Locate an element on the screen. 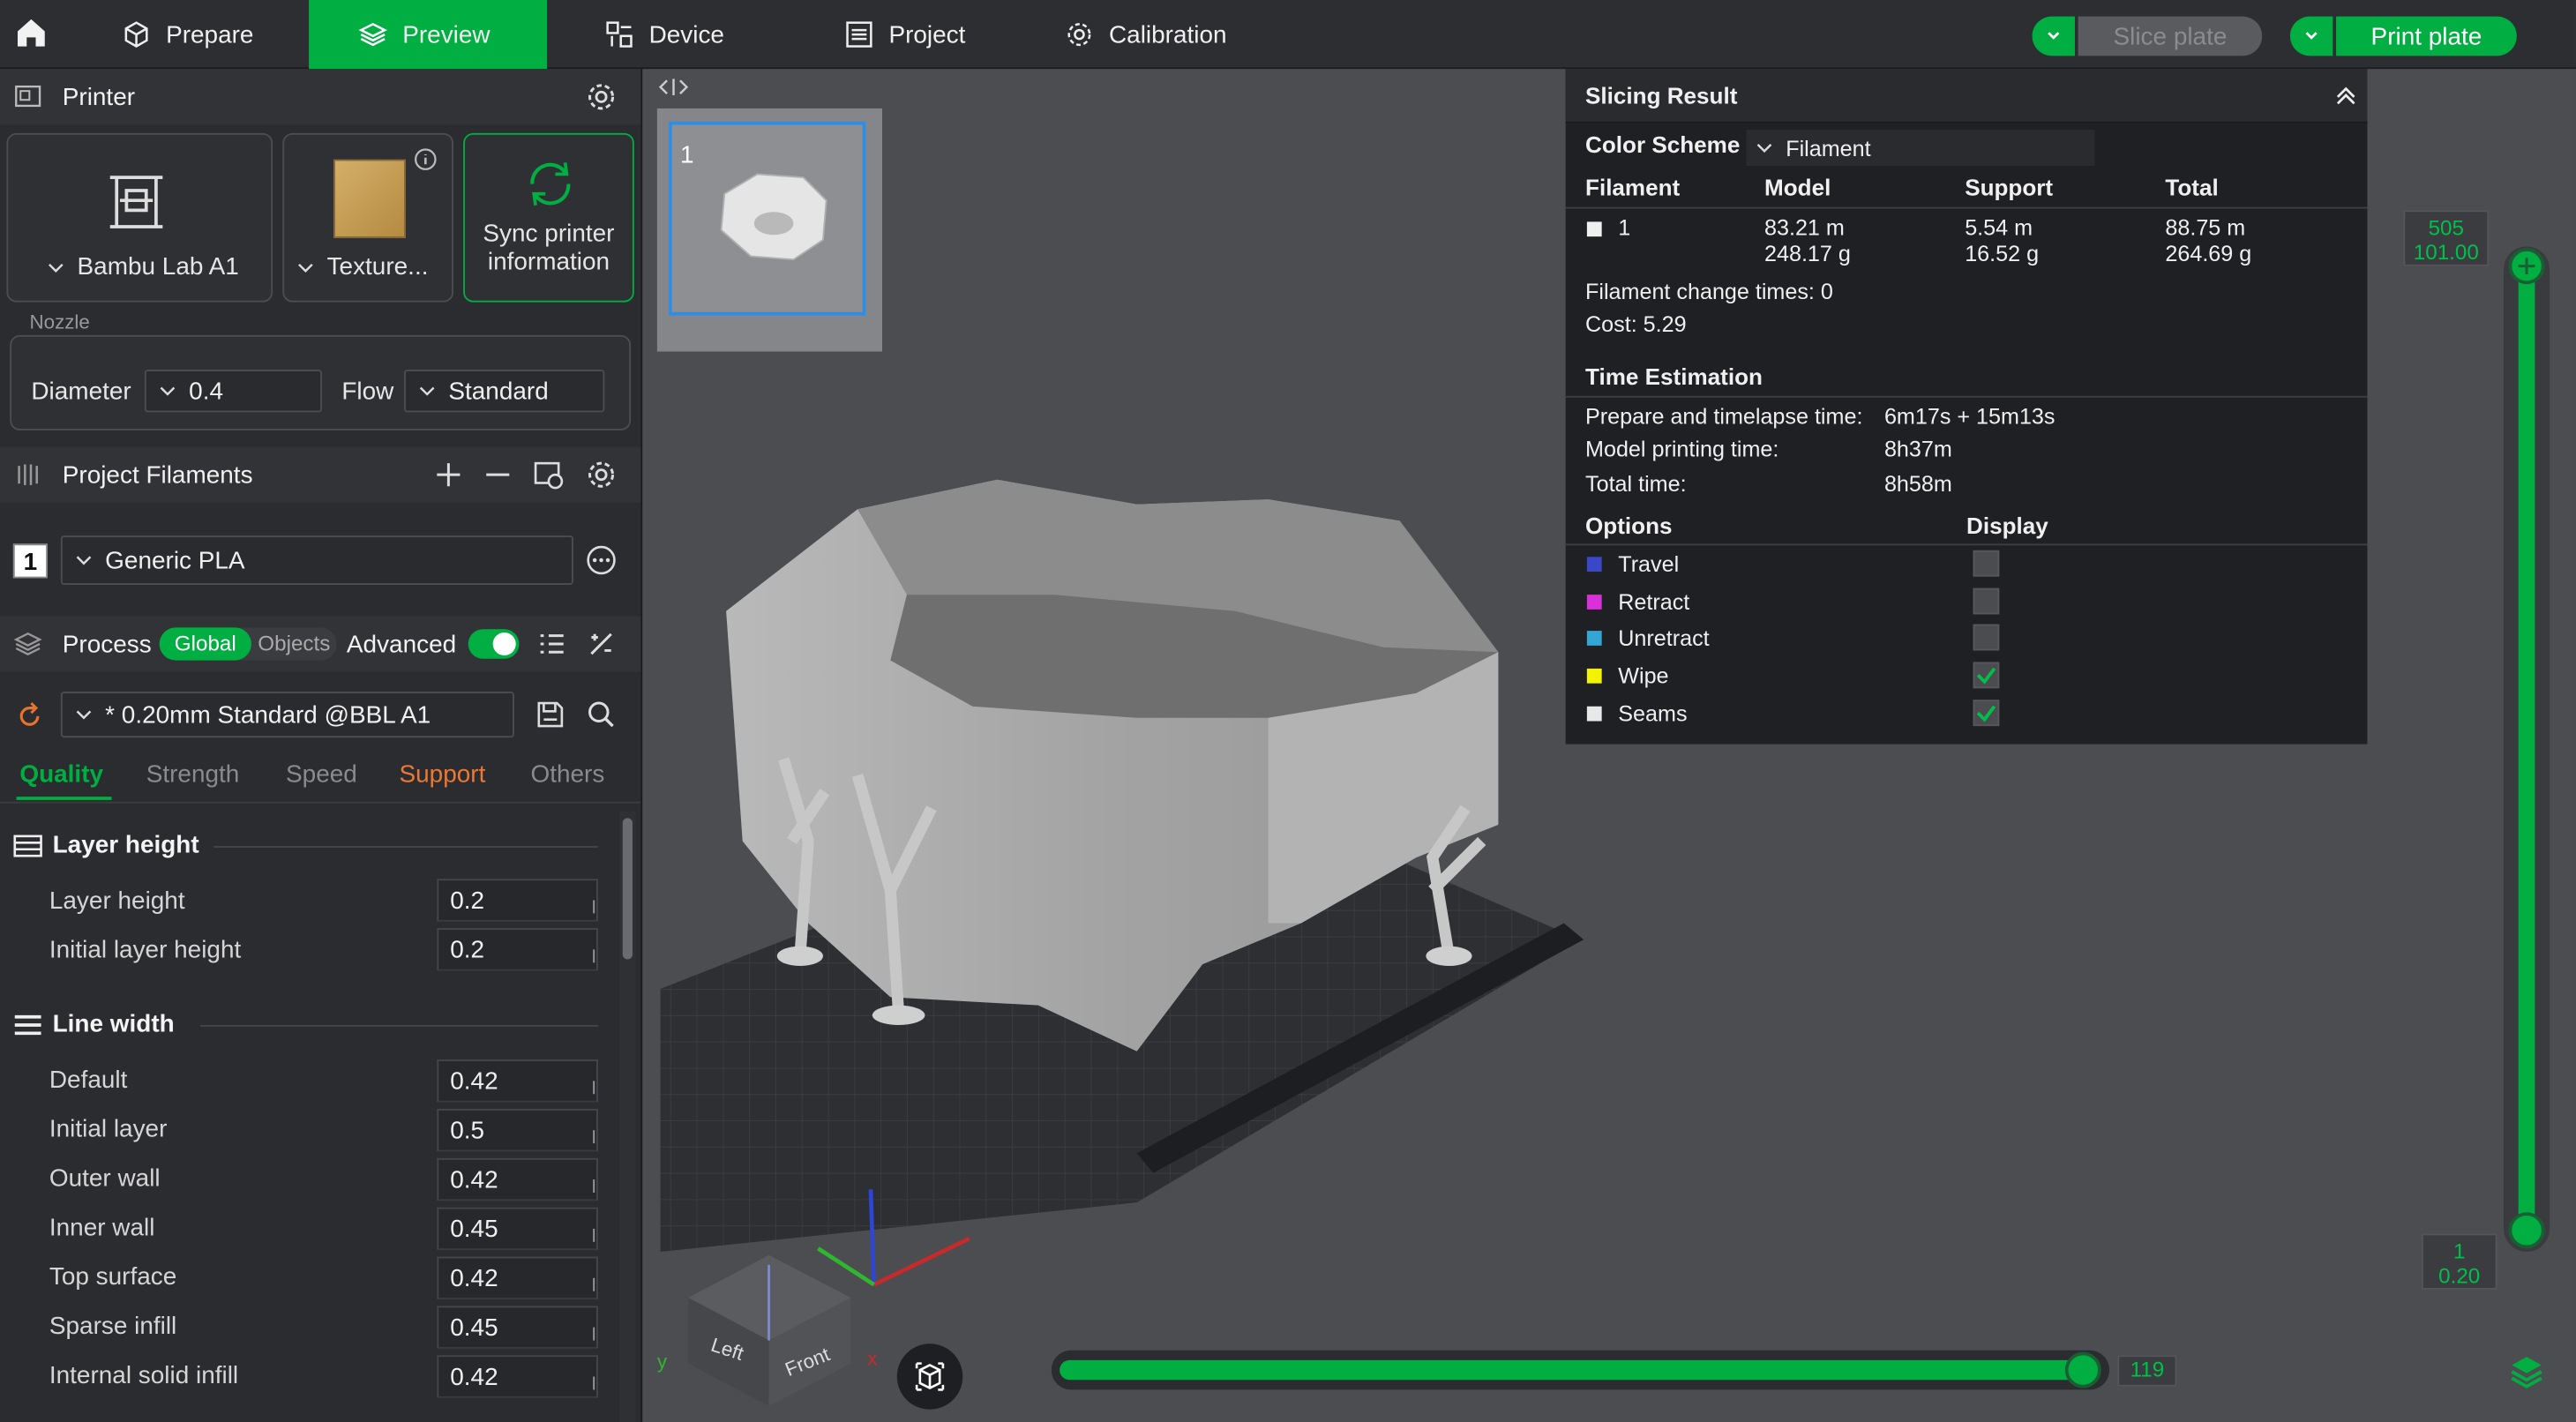 The height and width of the screenshot is (1422, 2576). support-weight: 16.52 g is located at coordinates (2003, 254).